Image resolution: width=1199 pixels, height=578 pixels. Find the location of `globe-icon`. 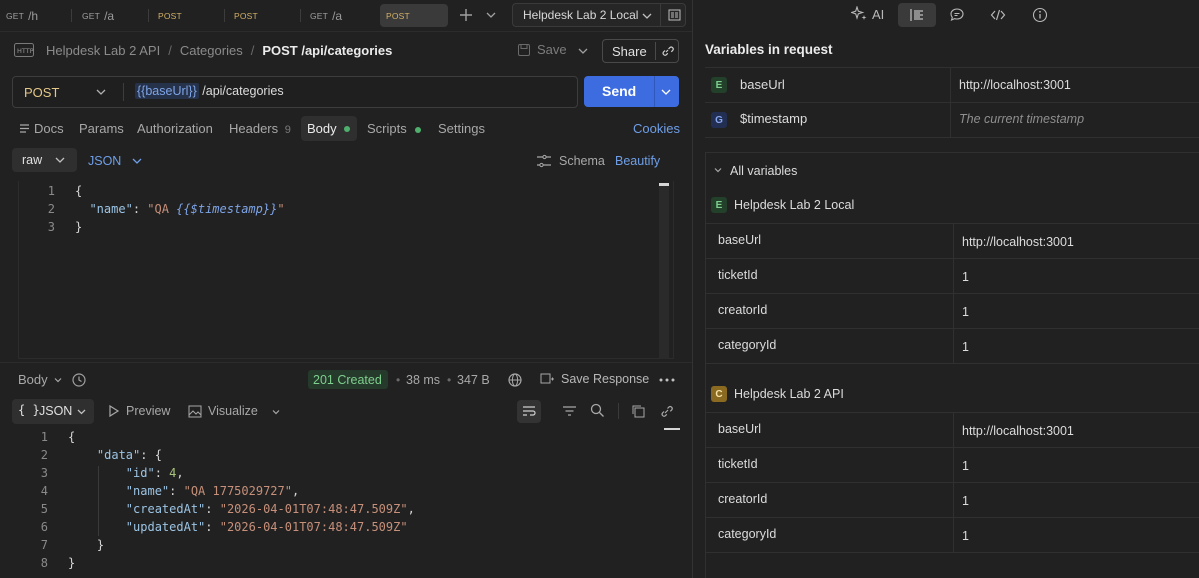

globe-icon is located at coordinates (515, 380).